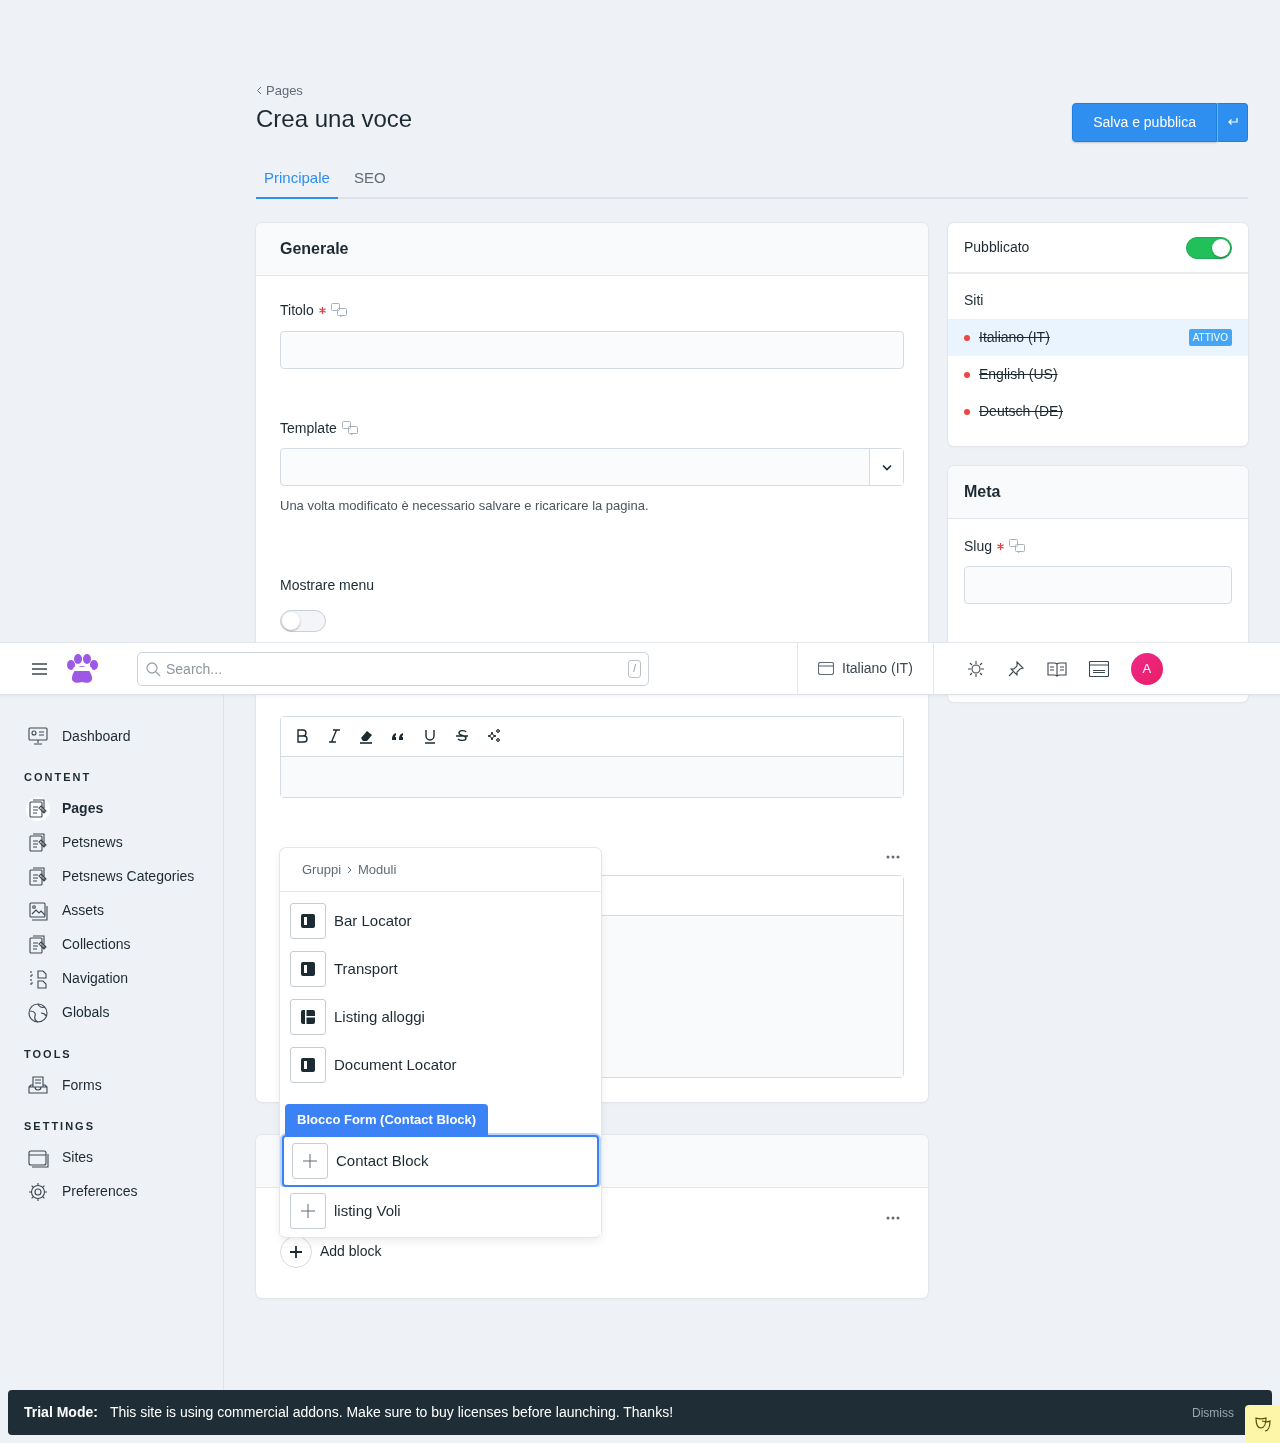  Describe the element at coordinates (1209, 247) in the screenshot. I see `published-toggle` at that location.